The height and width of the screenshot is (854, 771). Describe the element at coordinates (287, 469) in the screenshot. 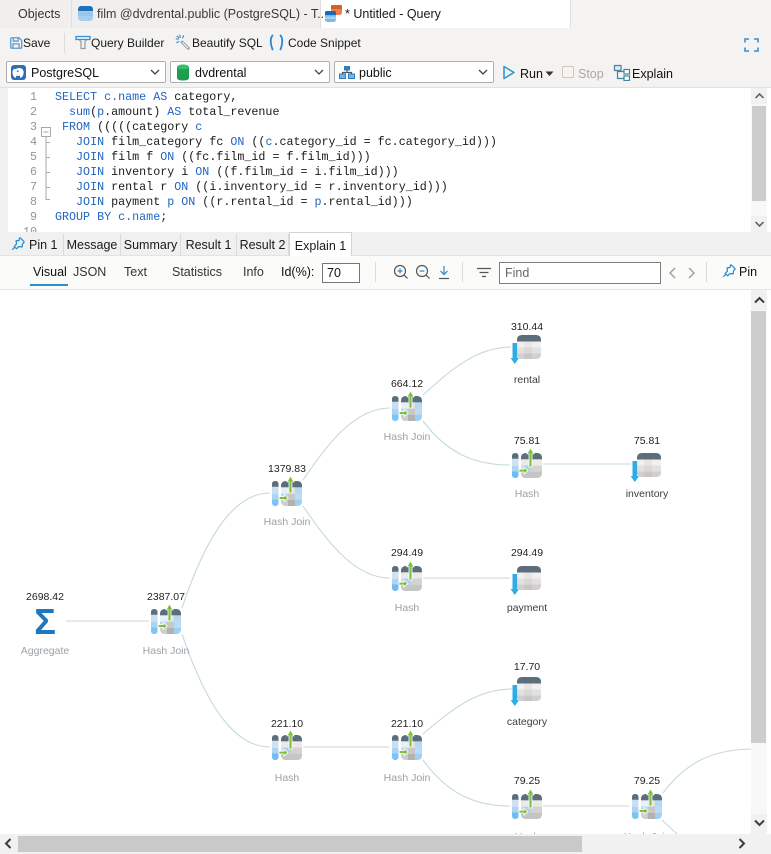

I see `svg-text: 1379.83` at that location.